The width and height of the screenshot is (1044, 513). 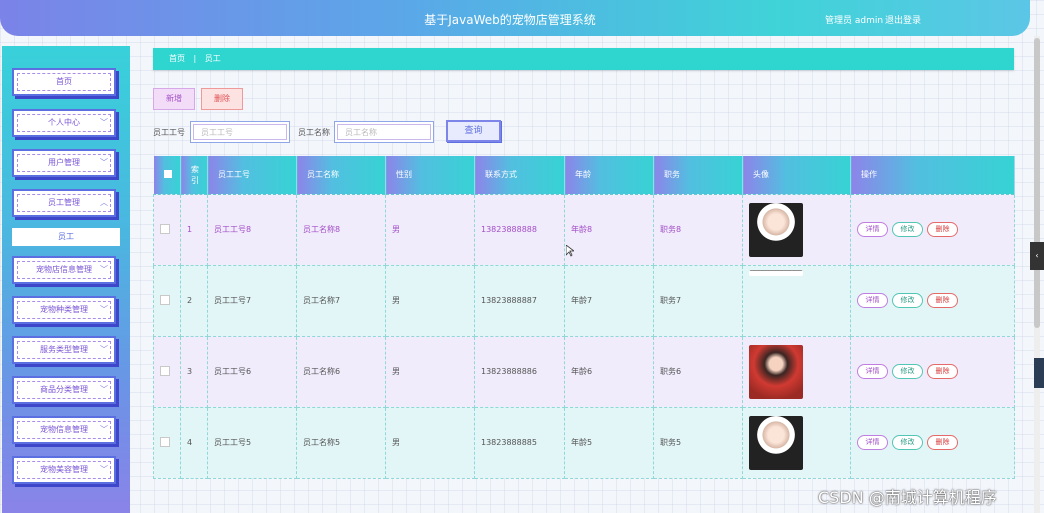 I want to click on batch-delete-button: 删除, so click(x=222, y=99).